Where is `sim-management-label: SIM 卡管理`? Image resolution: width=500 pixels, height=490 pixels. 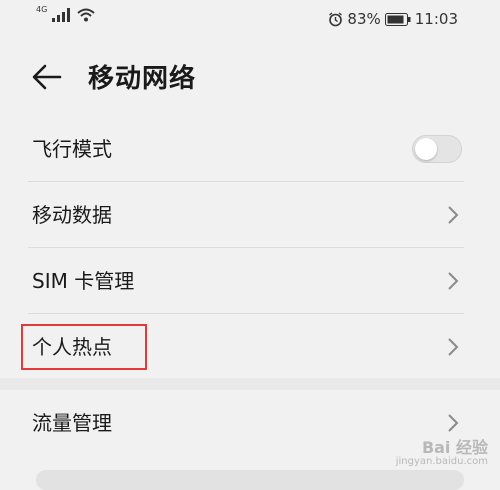 sim-management-label: SIM 卡管理 is located at coordinates (83, 281).